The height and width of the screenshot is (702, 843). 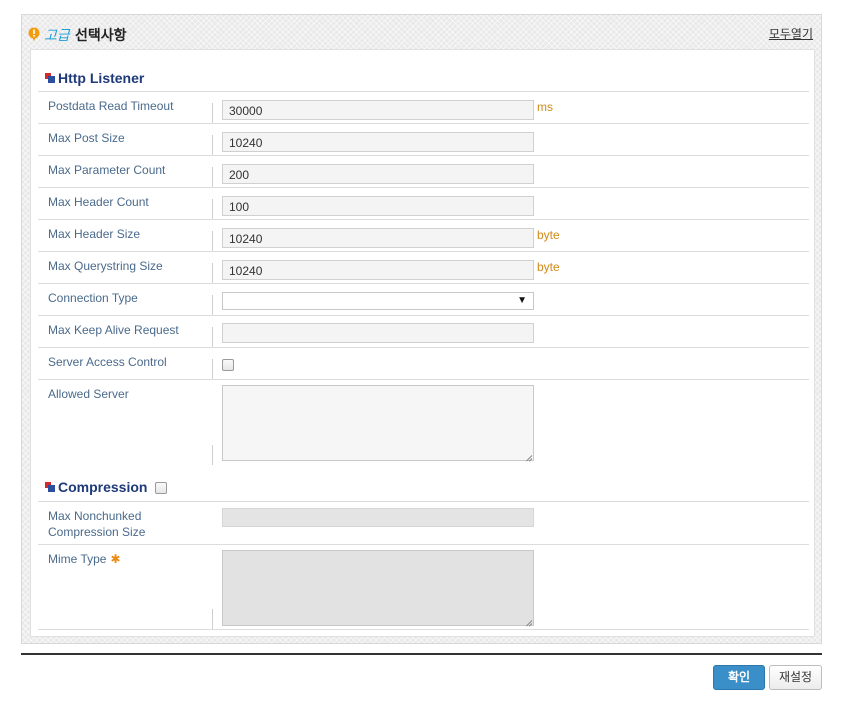 I want to click on field-label: Allowed Server, so click(x=88, y=394).